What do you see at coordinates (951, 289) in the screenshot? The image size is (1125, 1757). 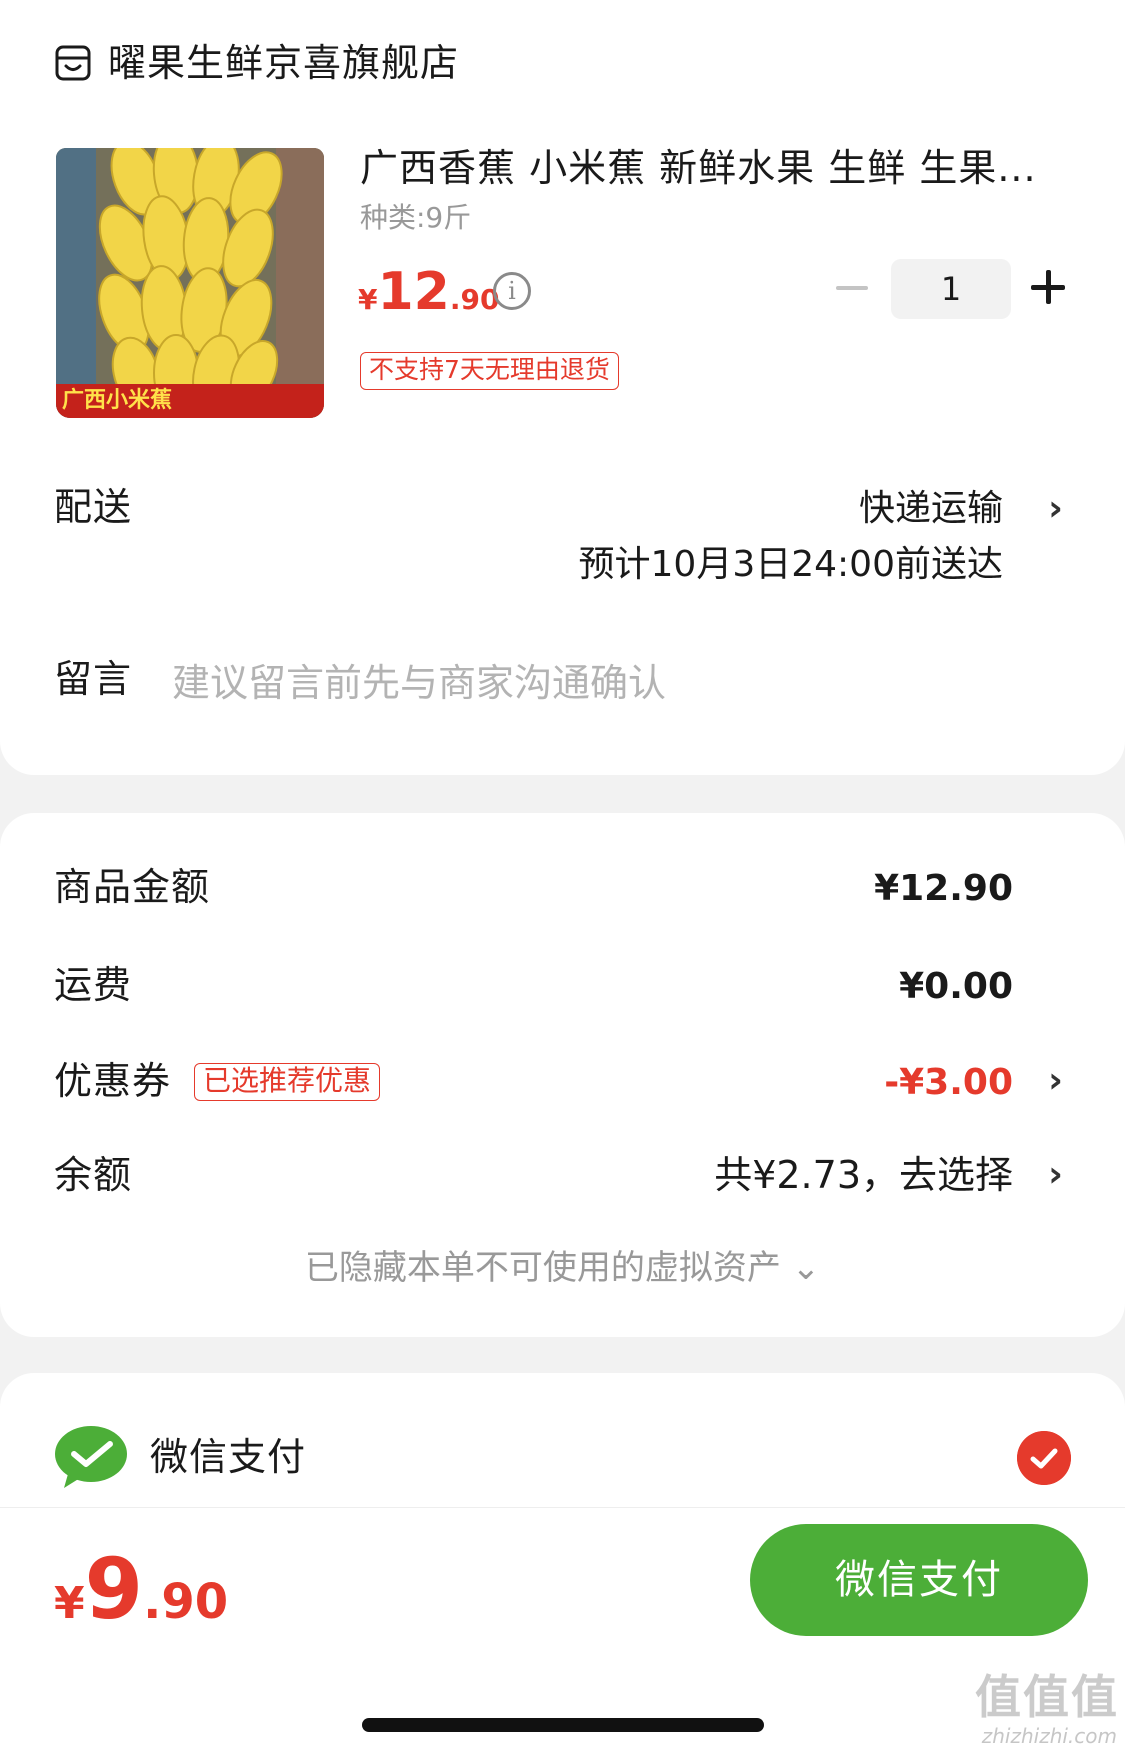 I see `quantity-field: 1` at bounding box center [951, 289].